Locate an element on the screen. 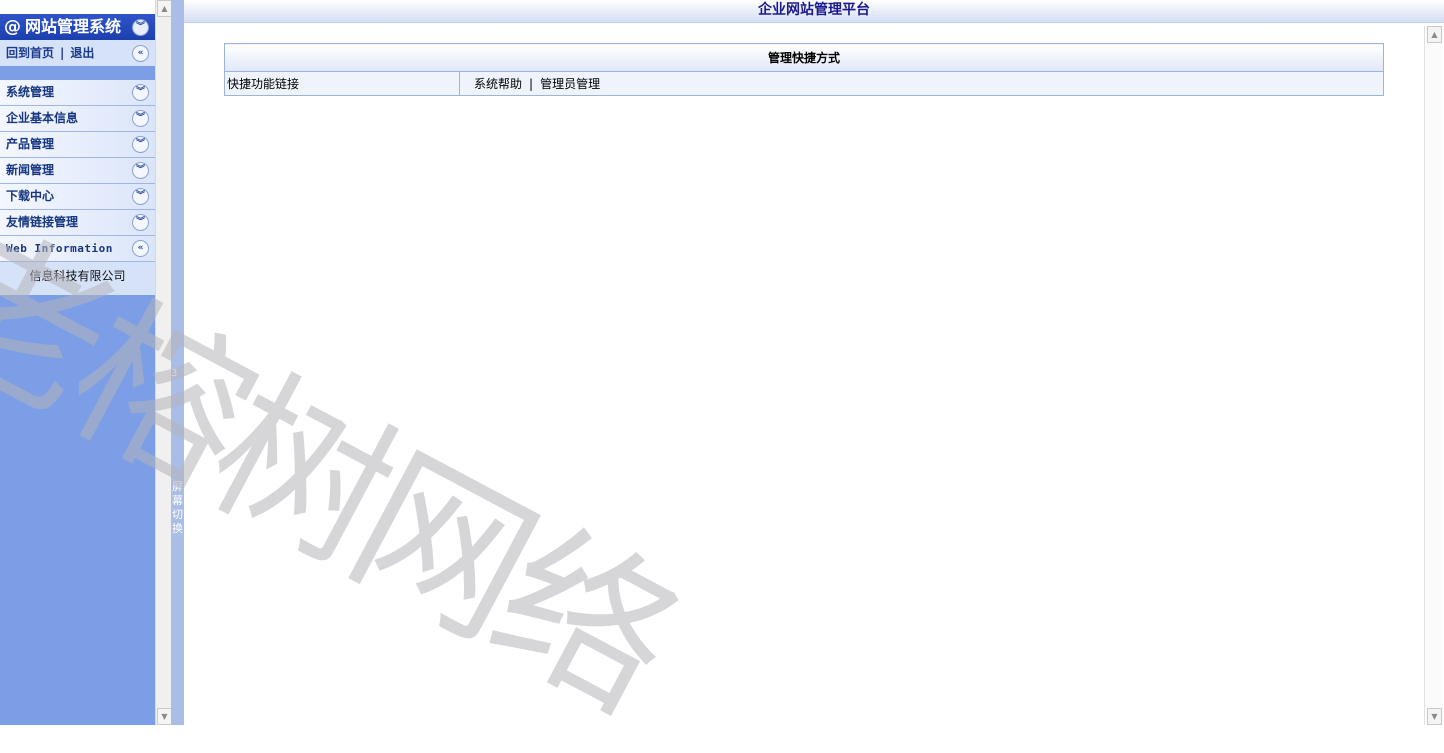 Image resolution: width=1444 pixels, height=753 pixels. sidebar-item-label: 企业基本信息 is located at coordinates (42, 118).